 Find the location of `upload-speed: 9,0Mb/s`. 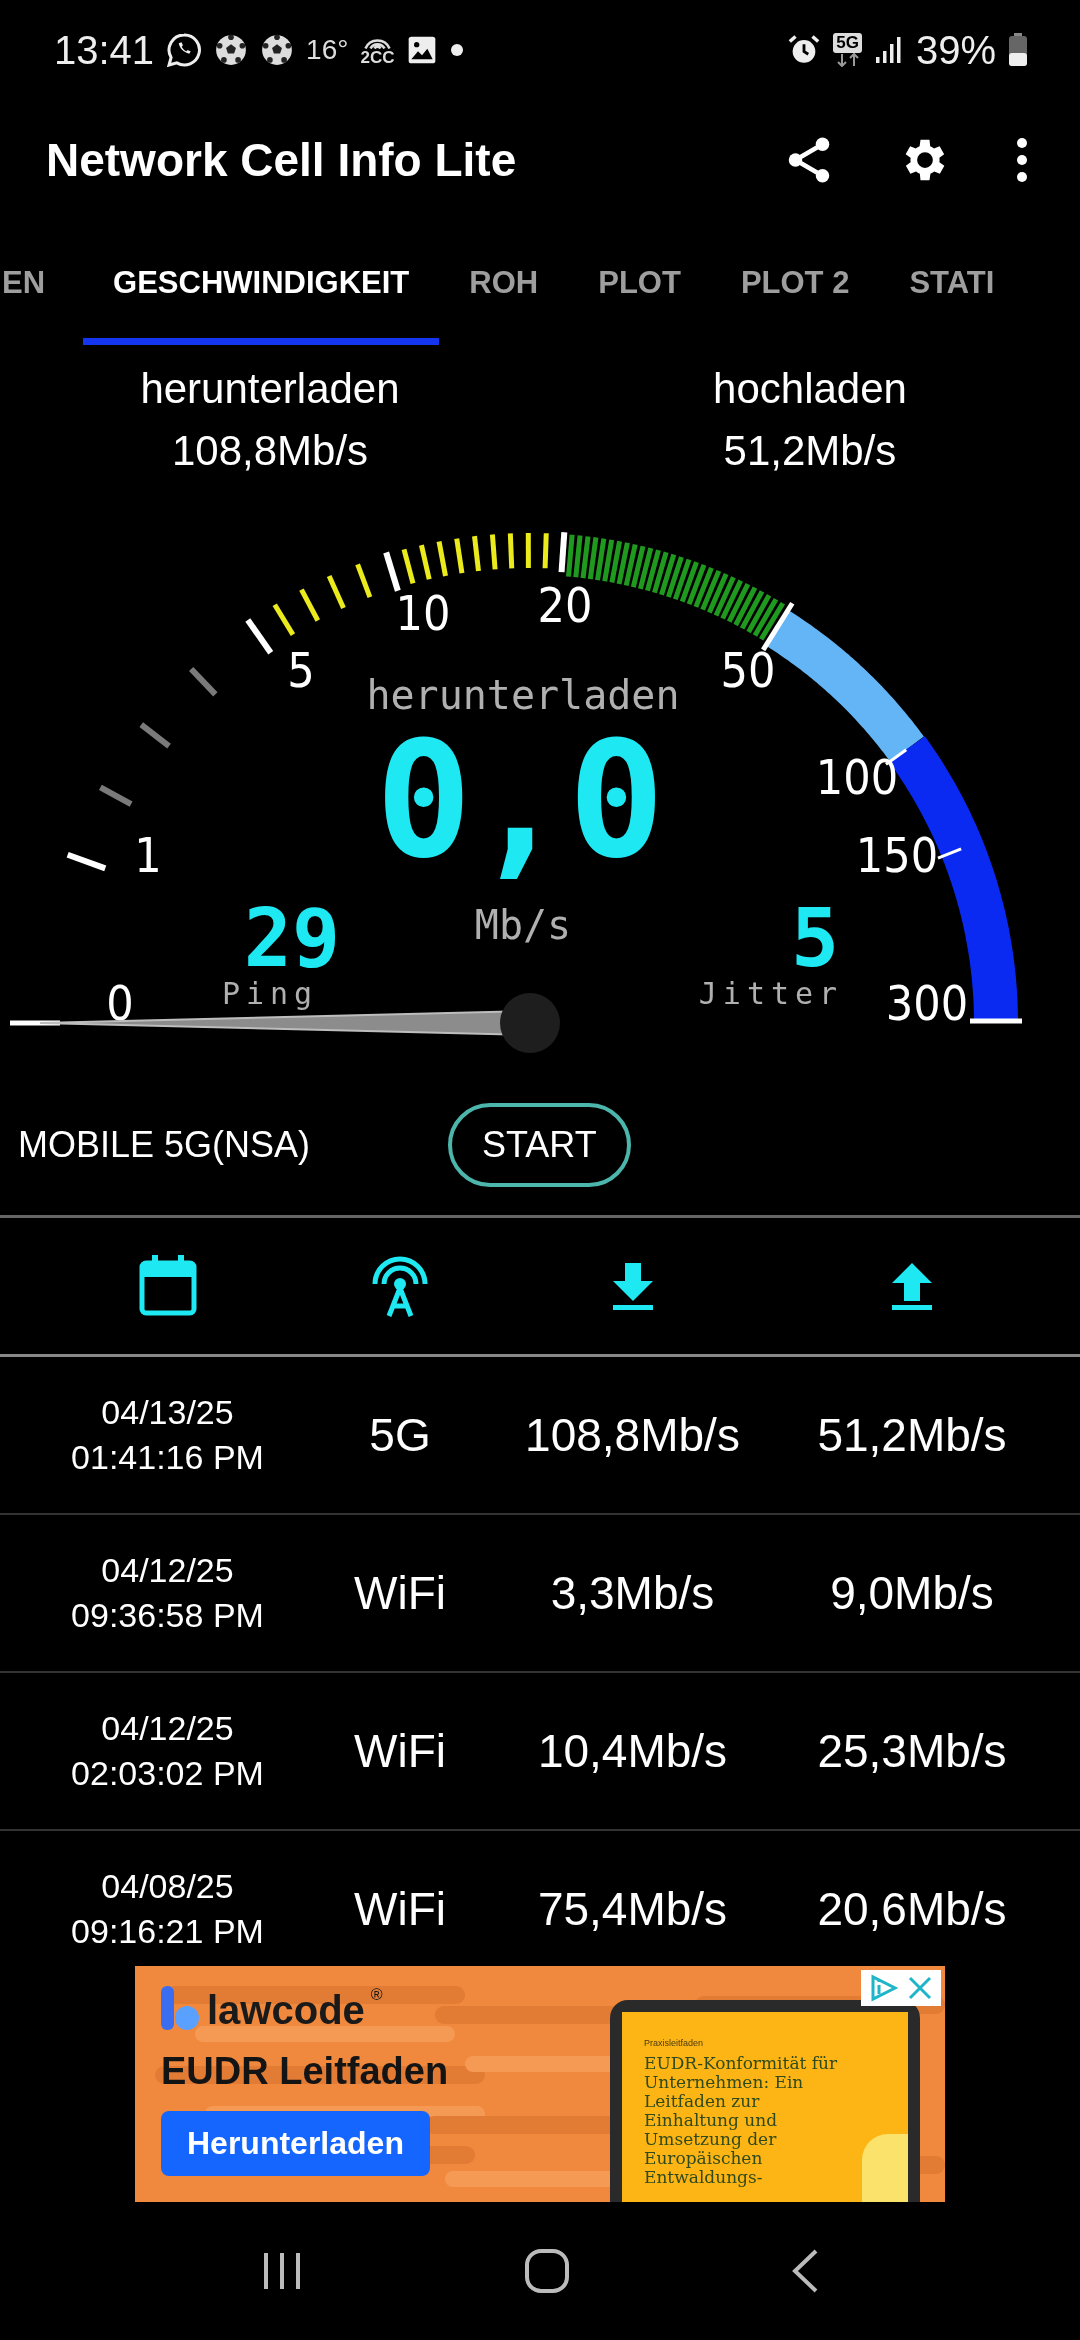

upload-speed: 9,0Mb/s is located at coordinates (912, 1593).